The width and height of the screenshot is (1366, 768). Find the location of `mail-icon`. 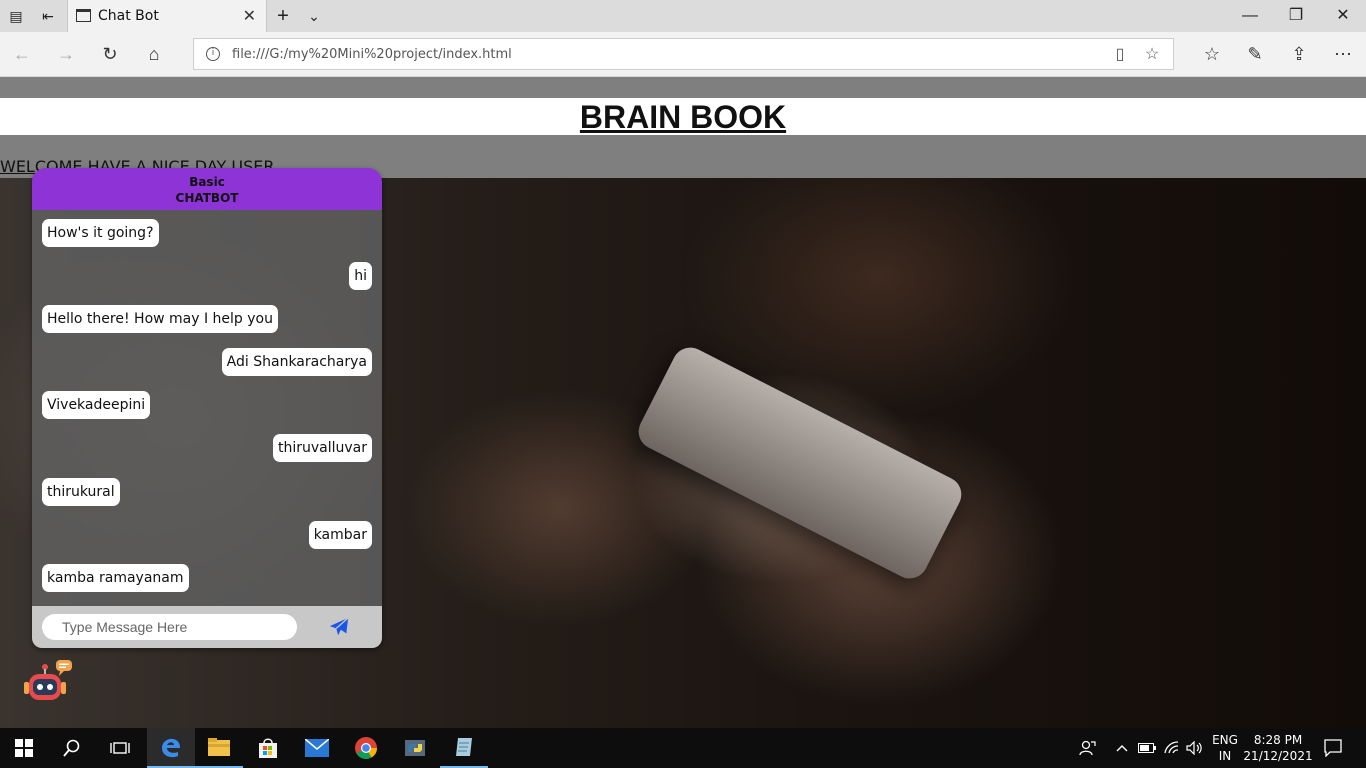

mail-icon is located at coordinates (317, 748).